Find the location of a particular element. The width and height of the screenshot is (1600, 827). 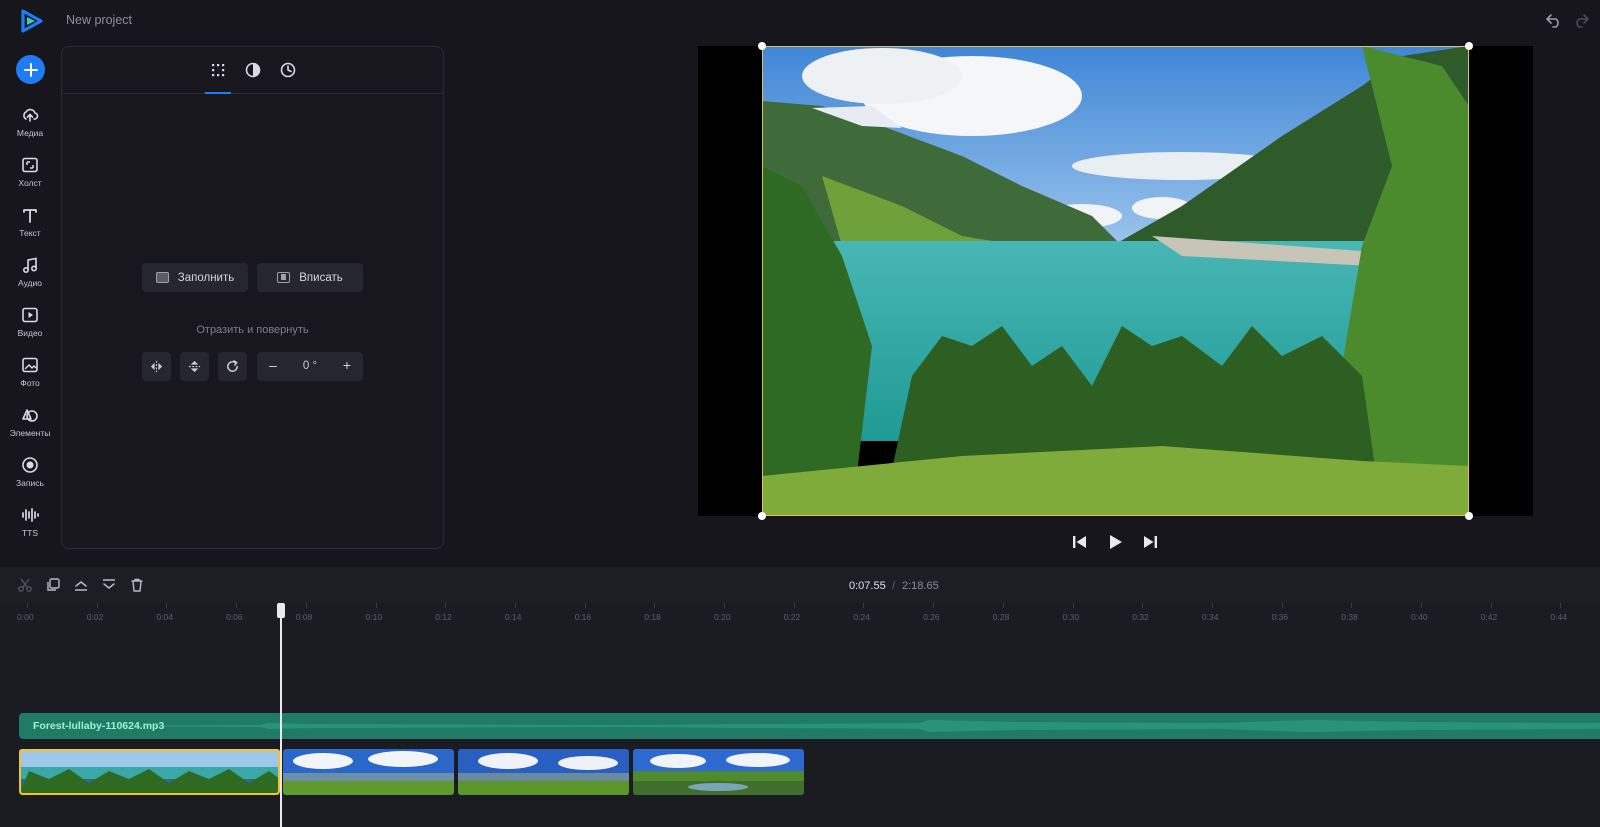

nav-record: Запись is located at coordinates (30, 477).